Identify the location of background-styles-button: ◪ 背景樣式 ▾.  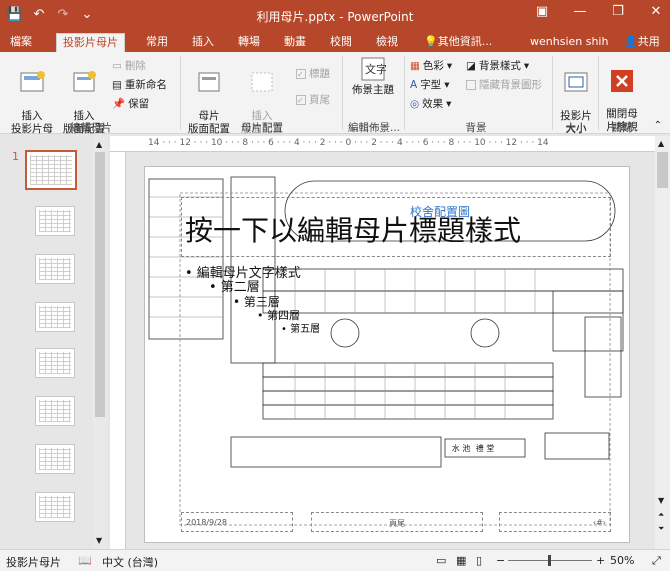
(497, 65).